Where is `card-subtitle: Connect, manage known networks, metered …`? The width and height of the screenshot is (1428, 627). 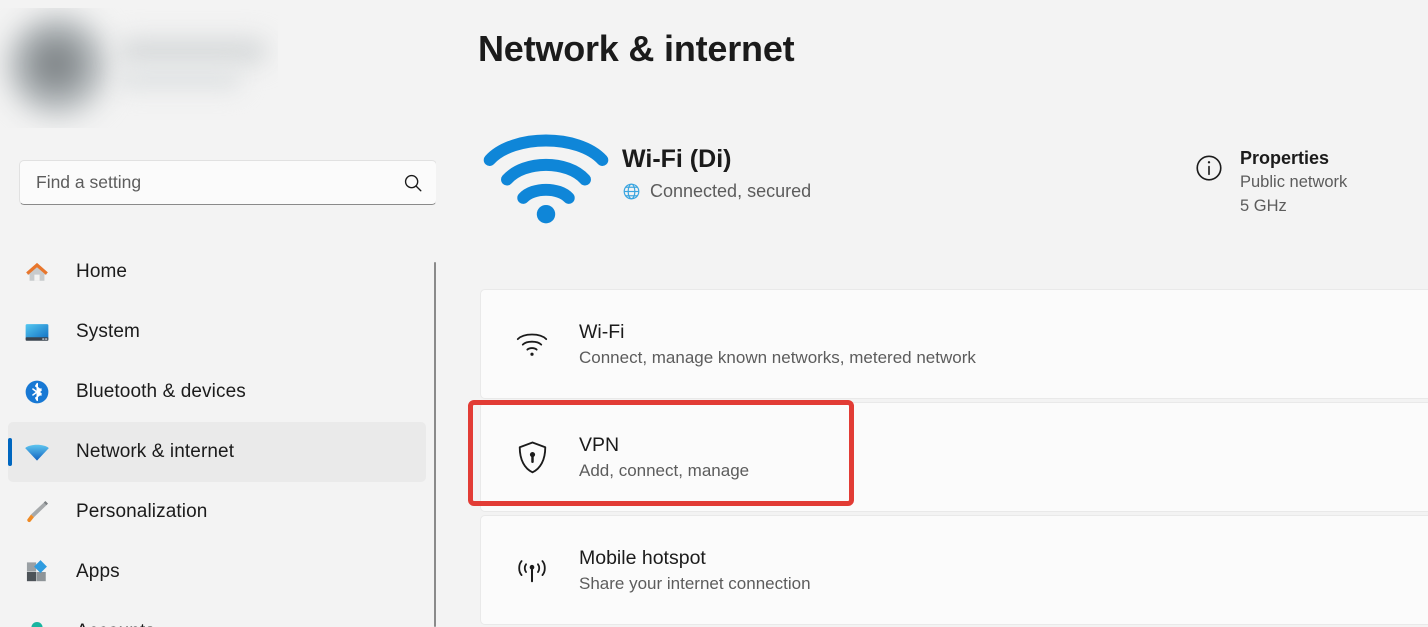 card-subtitle: Connect, manage known networks, metered … is located at coordinates (777, 358).